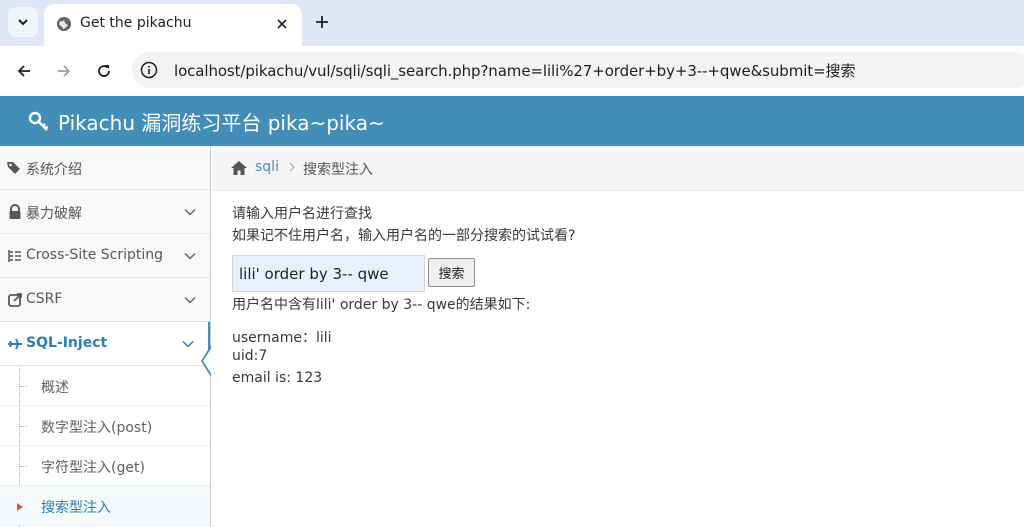  I want to click on app-brand: Pikachu 漏洞练习平台 pika~pika~, so click(206, 121).